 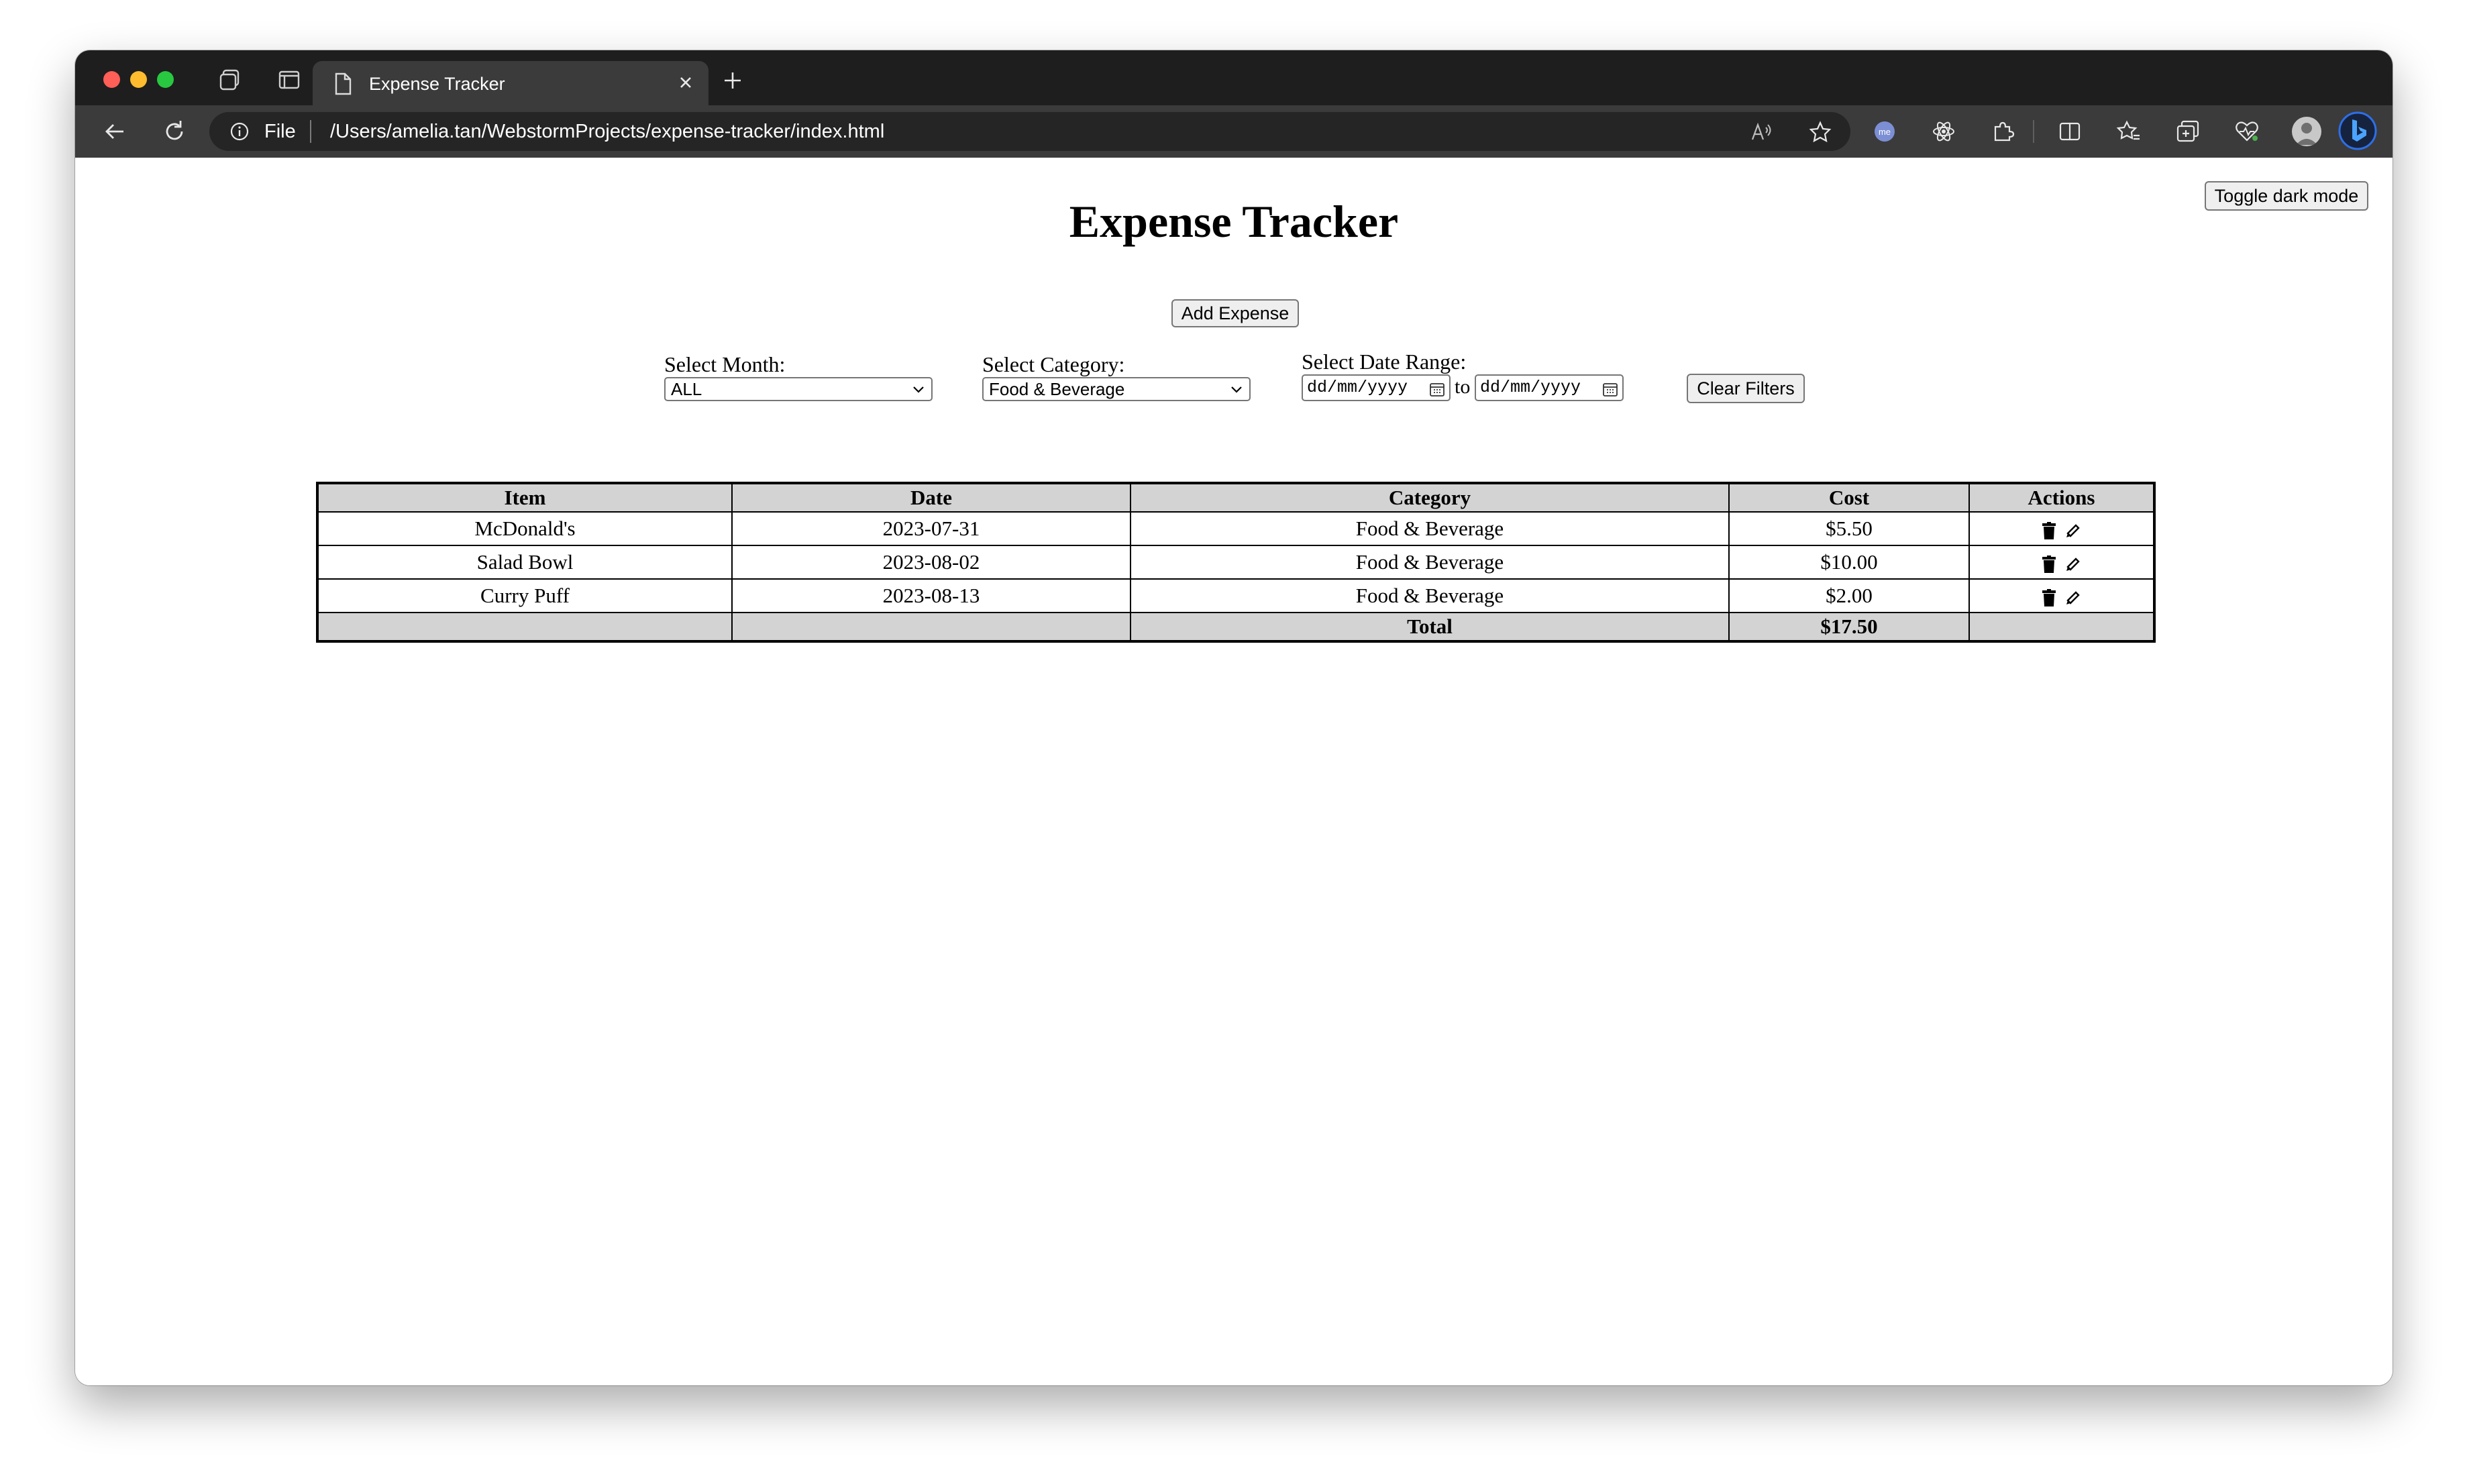 What do you see at coordinates (1944, 131) in the screenshot?
I see `react-devtools-icon` at bounding box center [1944, 131].